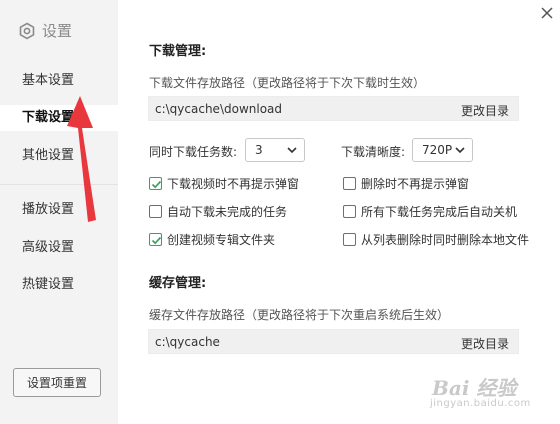 Image resolution: width=560 pixels, height=424 pixels. I want to click on cache-path-description: 缓存文件存放路径（更改路径将于下次重启系统后生效）, so click(299, 315).